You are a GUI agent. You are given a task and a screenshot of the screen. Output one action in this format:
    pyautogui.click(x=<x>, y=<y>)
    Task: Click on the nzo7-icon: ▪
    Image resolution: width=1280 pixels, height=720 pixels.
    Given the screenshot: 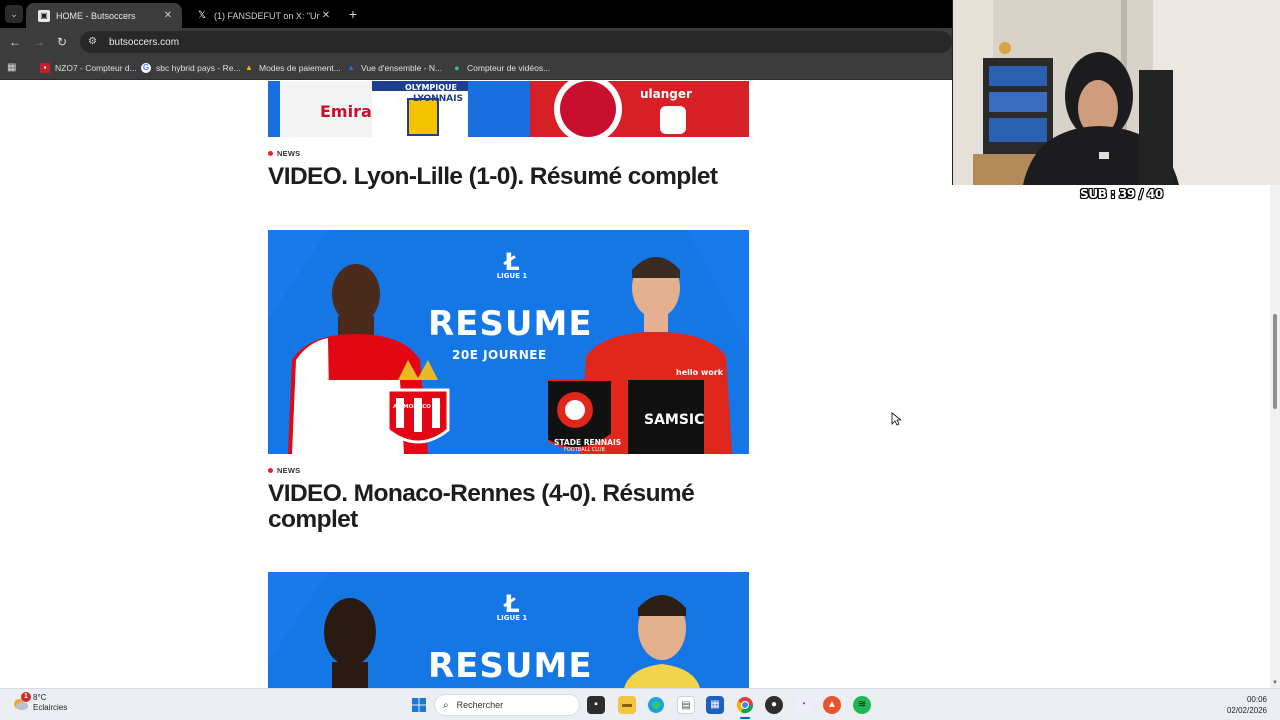 What is the action you would take?
    pyautogui.click(x=45, y=68)
    